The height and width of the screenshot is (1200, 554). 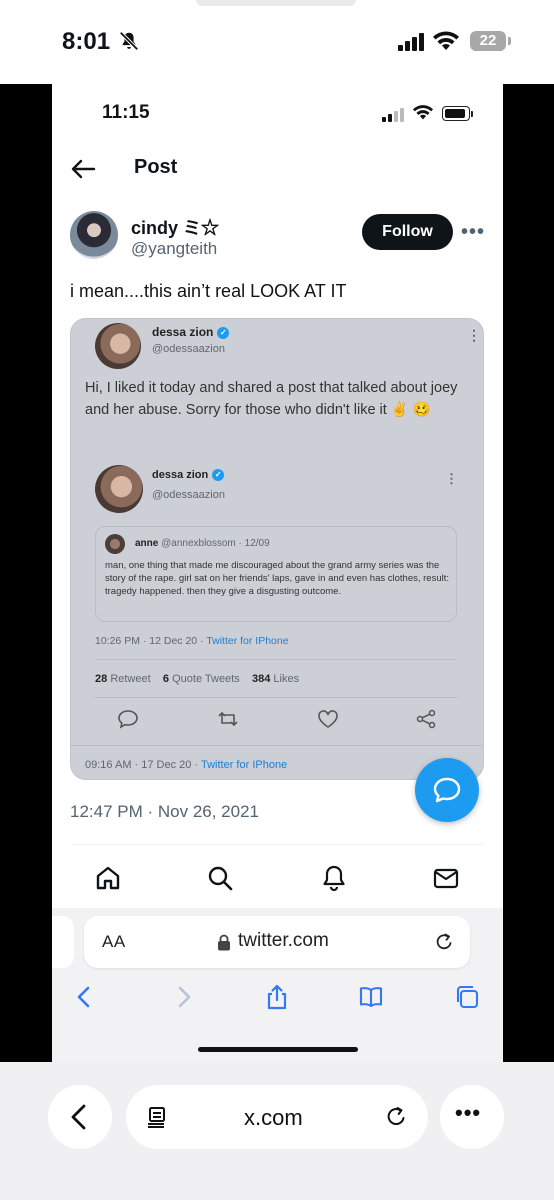 What do you see at coordinates (206, 679) in the screenshot?
I see `quote-label: Quote Tweets` at bounding box center [206, 679].